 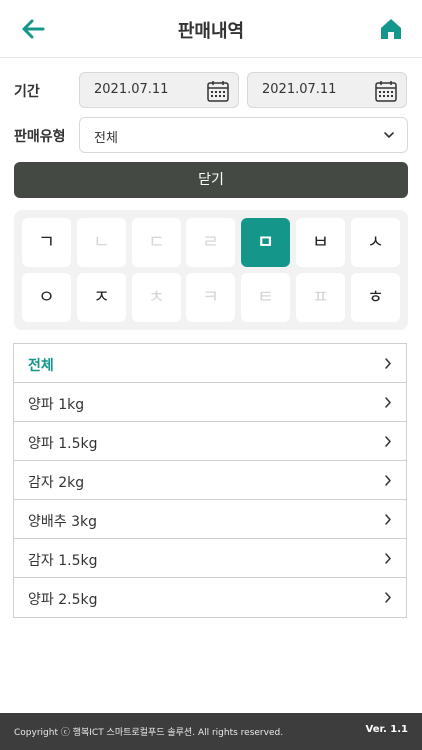 What do you see at coordinates (156, 242) in the screenshot?
I see `key-digeut: ㄷ` at bounding box center [156, 242].